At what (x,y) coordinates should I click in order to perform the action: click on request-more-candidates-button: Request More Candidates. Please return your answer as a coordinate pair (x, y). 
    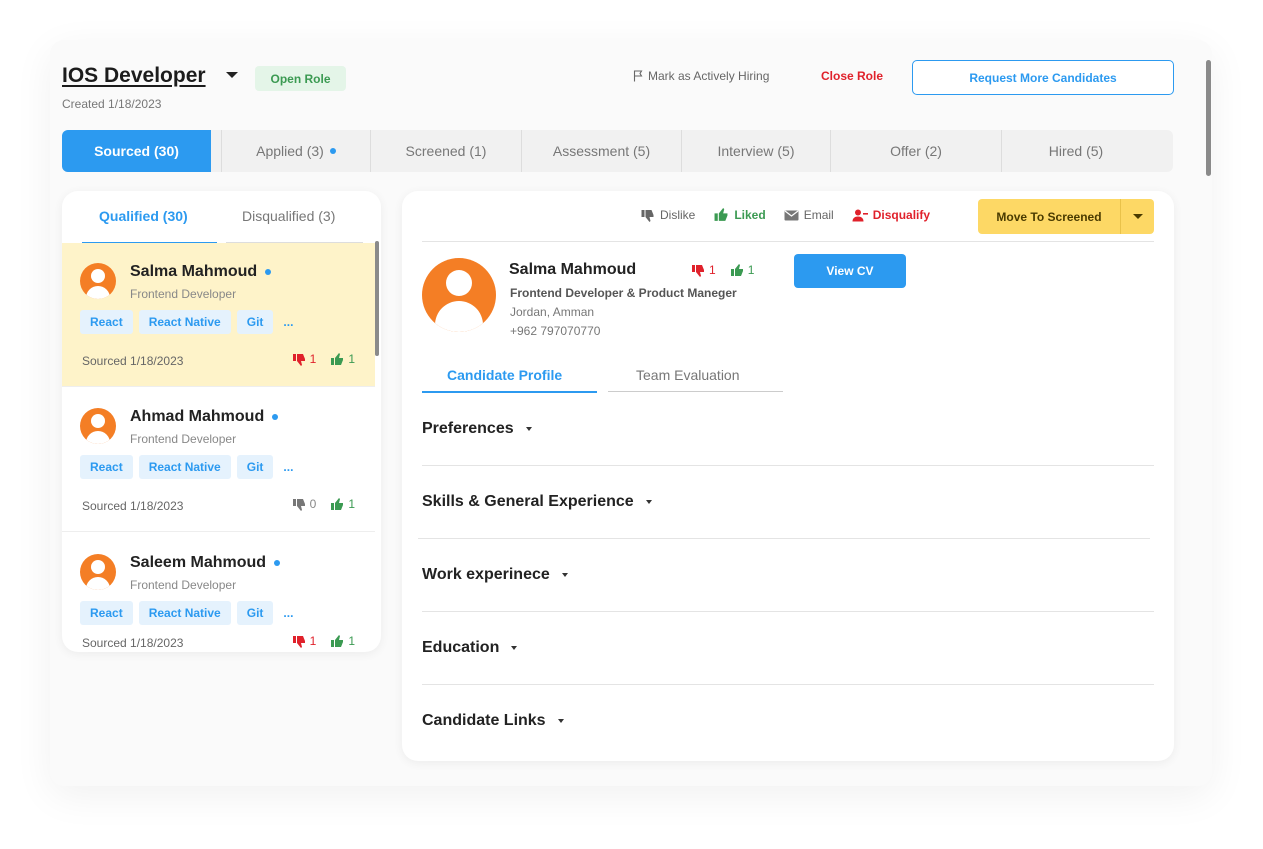
    Looking at the image, I should click on (1043, 77).